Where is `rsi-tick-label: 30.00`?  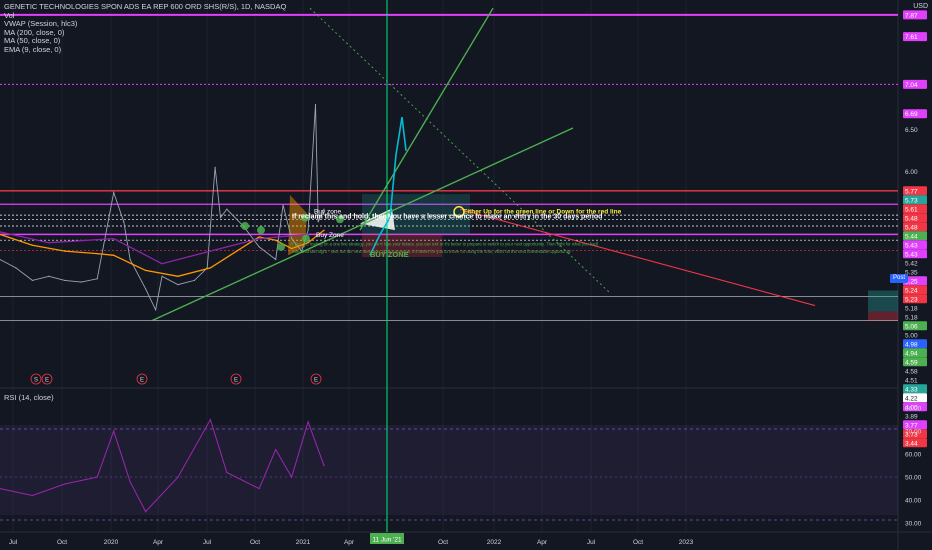
rsi-tick-label: 30.00 is located at coordinates (913, 524).